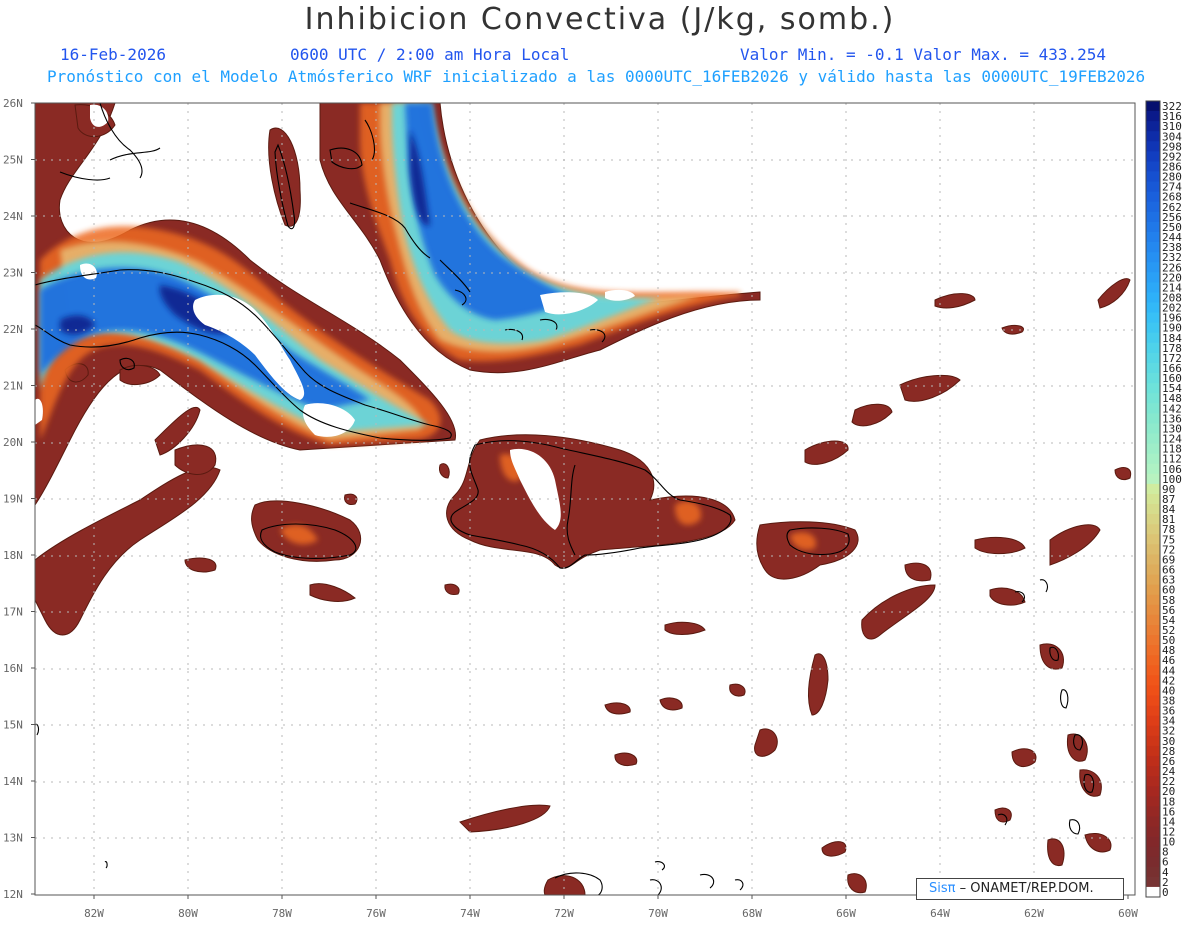  What do you see at coordinates (752, 913) in the screenshot?
I see `lon-tick-label: 68W` at bounding box center [752, 913].